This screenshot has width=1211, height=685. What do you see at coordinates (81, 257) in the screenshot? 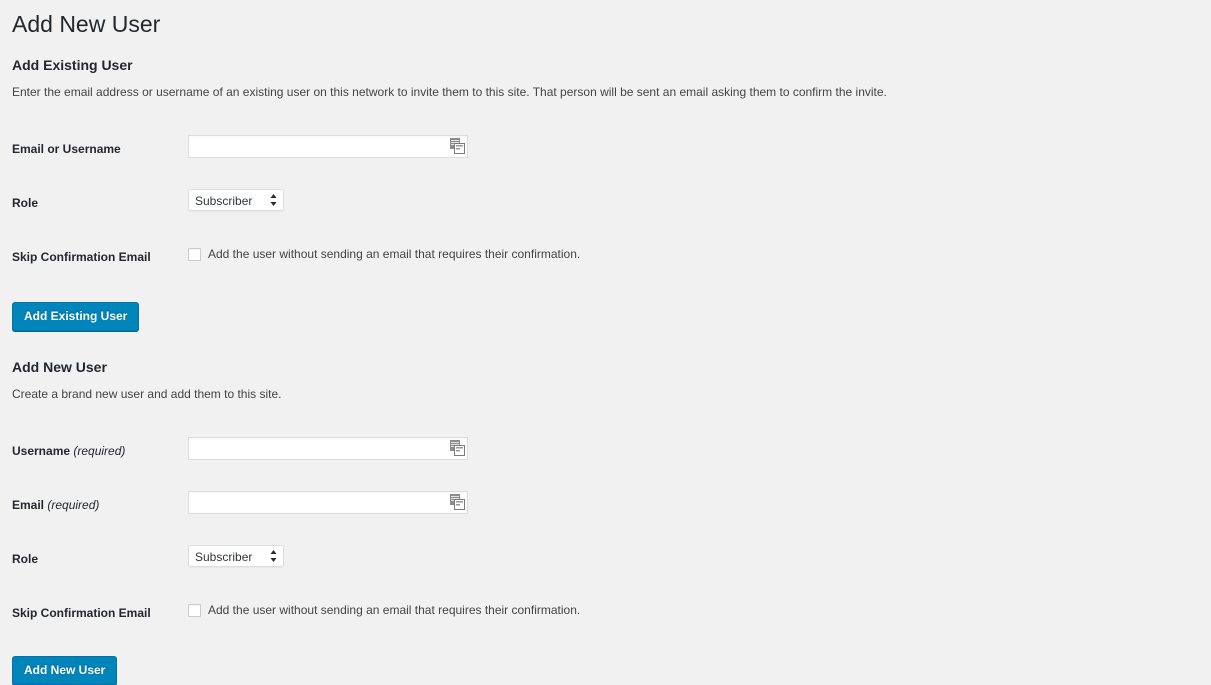
I see `label-skip-confirmation-existing: Skip Confirmation Email` at bounding box center [81, 257].